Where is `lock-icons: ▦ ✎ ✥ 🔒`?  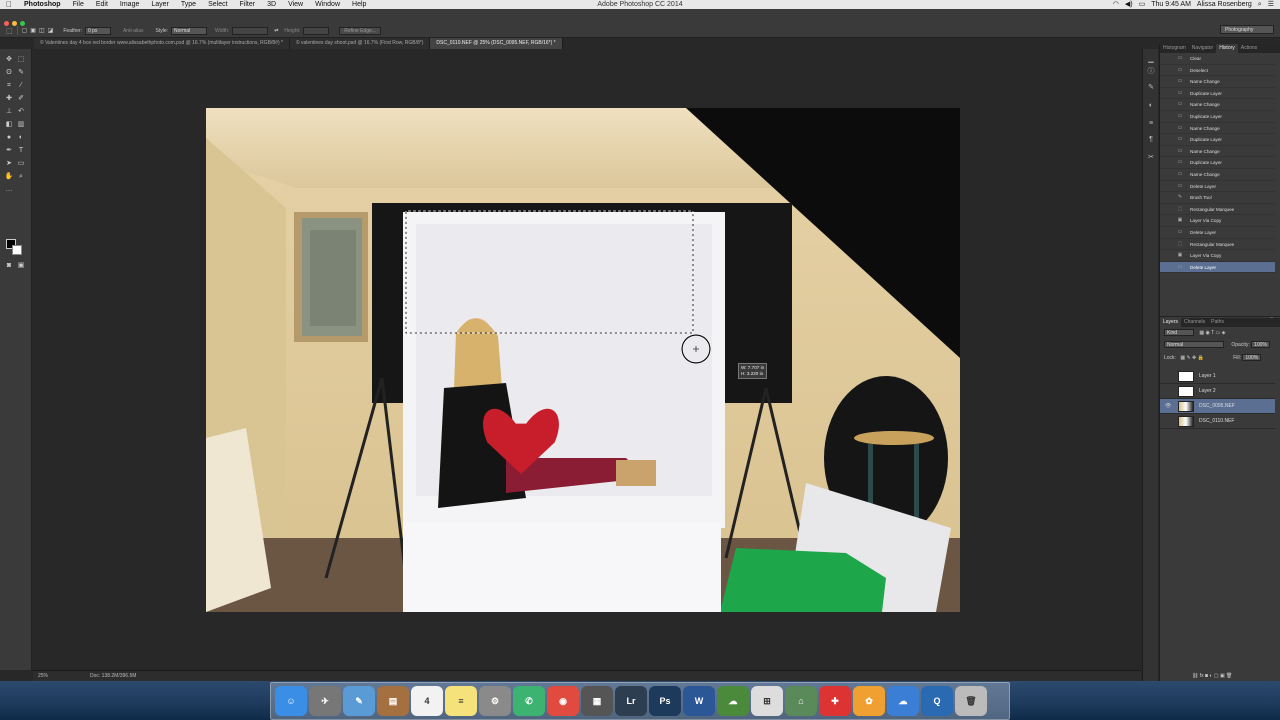 lock-icons: ▦ ✎ ✥ 🔒 is located at coordinates (1192, 358).